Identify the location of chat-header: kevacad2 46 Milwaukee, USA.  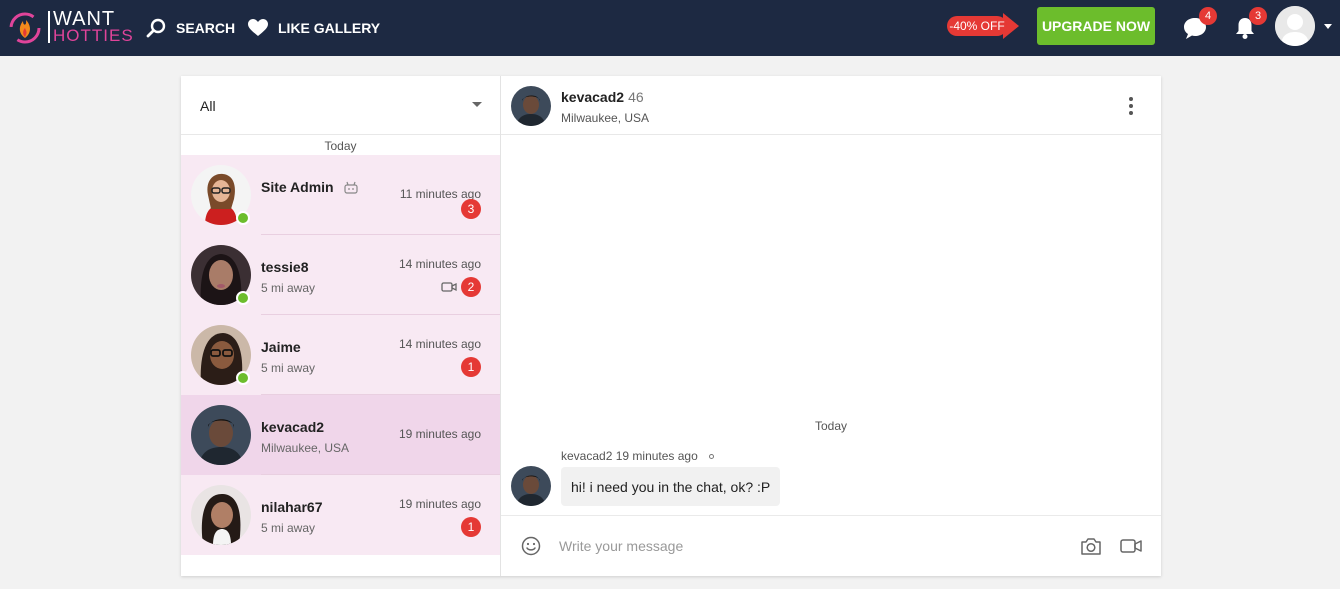
(831, 105).